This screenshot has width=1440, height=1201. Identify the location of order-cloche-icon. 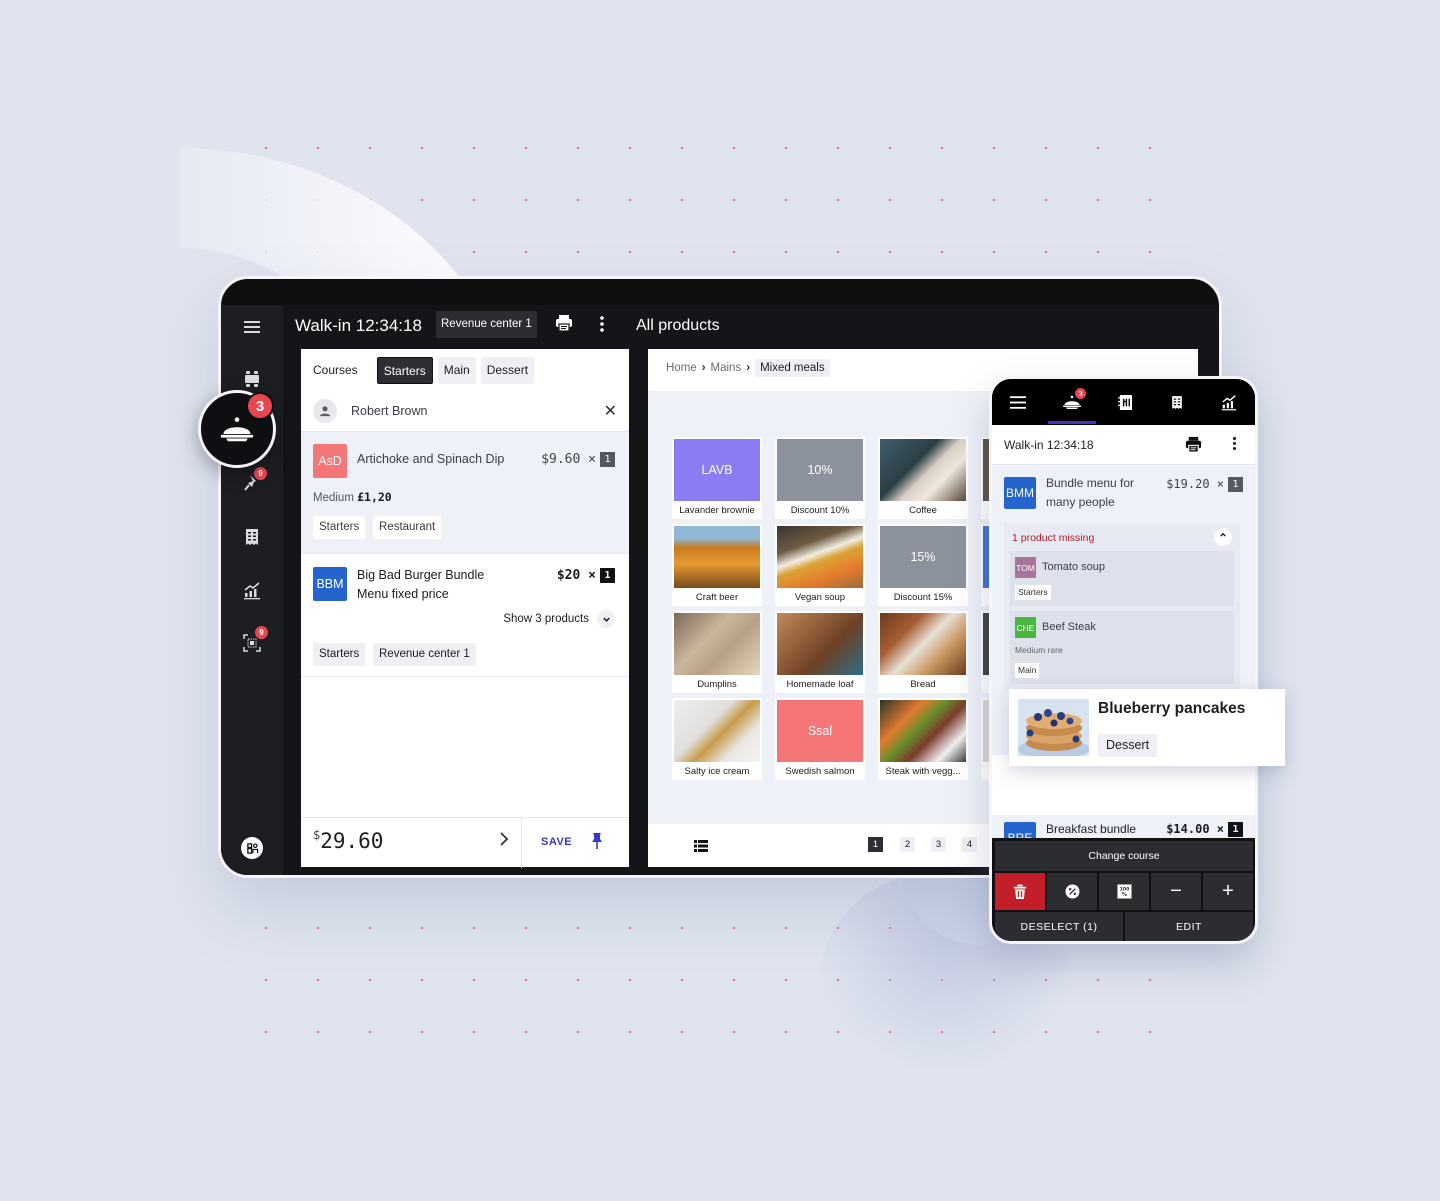
(237, 428).